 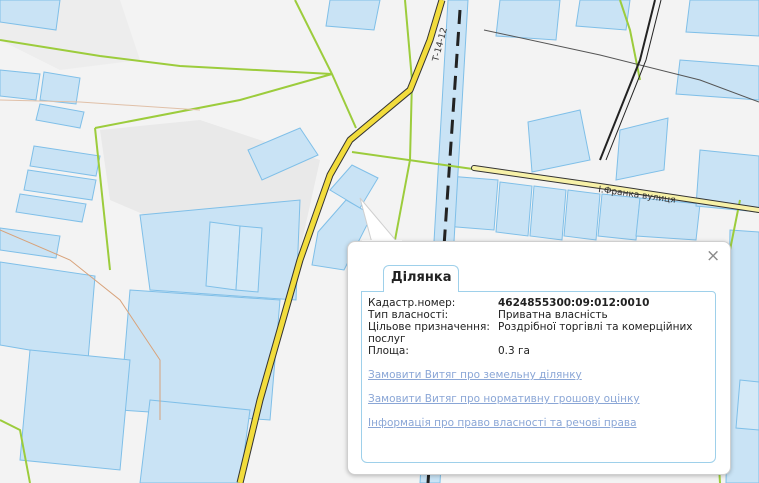 I want to click on attribute-key: Цільове призначення:, so click(x=429, y=327).